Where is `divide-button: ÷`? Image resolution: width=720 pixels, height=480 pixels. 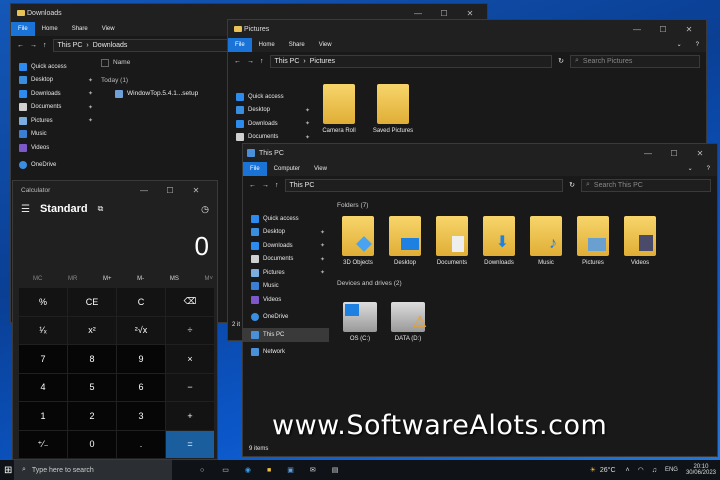 divide-button: ÷ is located at coordinates (190, 330).